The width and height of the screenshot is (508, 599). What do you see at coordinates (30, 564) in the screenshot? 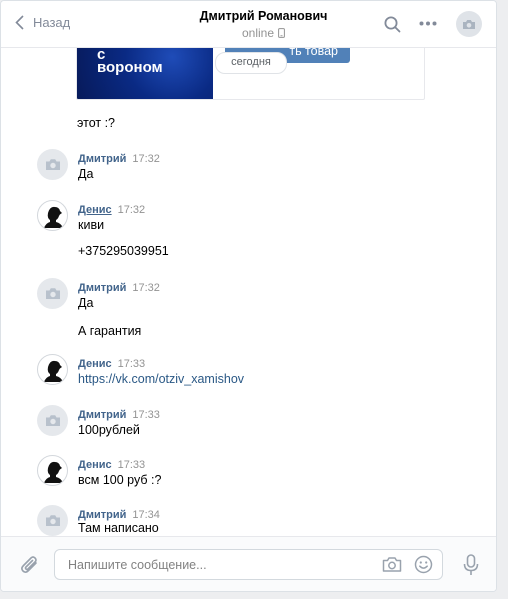
I see `paperclip-icon` at bounding box center [30, 564].